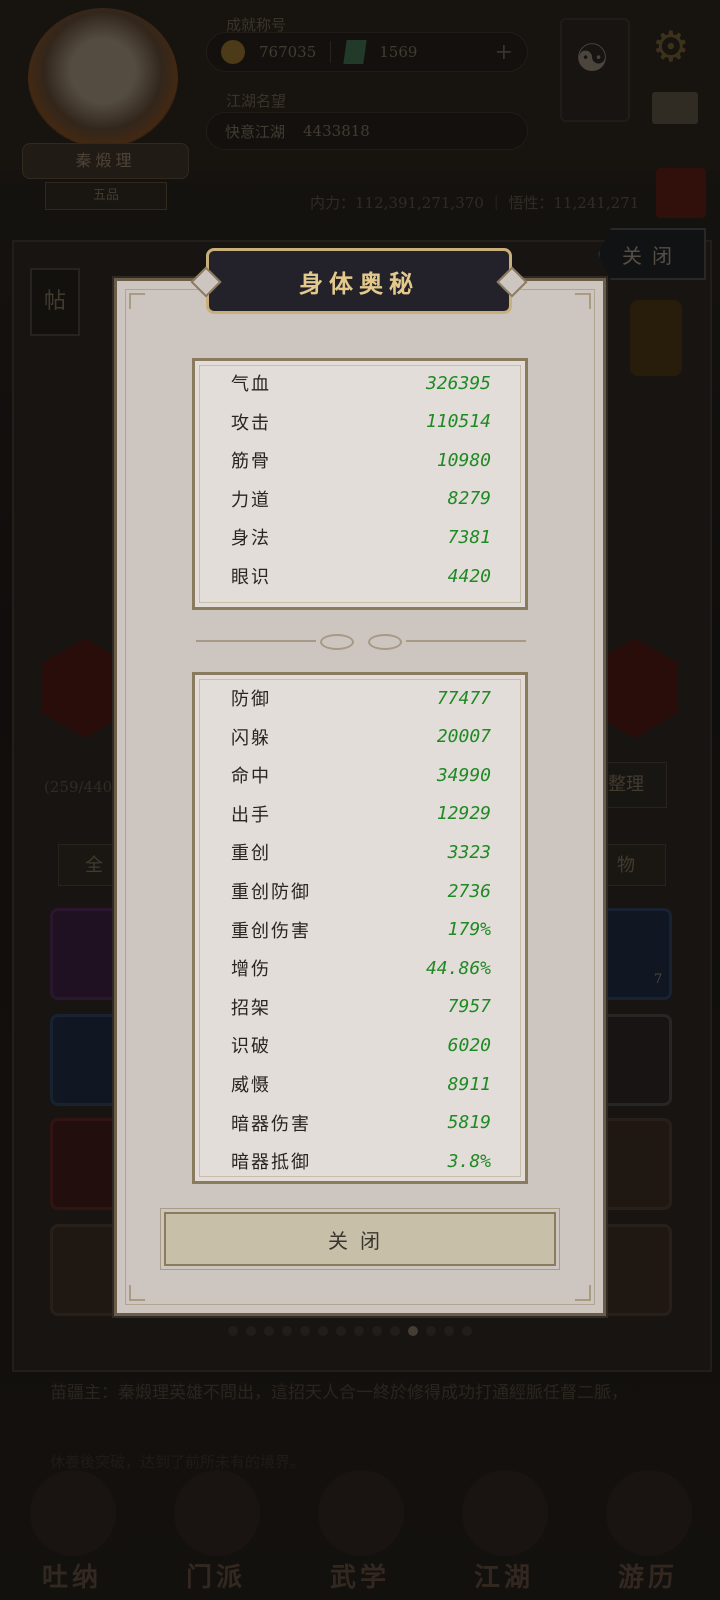  Describe the element at coordinates (271, 892) in the screenshot. I see `stat-label: 重创防御` at that location.